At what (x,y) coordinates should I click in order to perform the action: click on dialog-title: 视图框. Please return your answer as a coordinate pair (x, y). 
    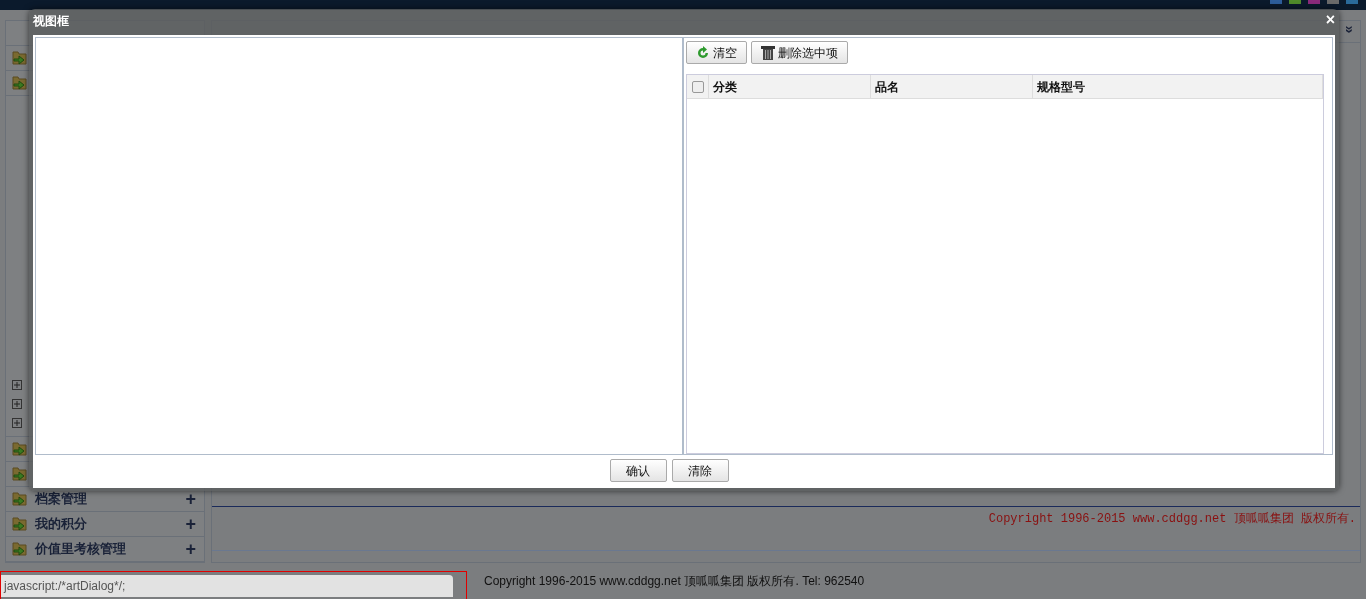
    Looking at the image, I should click on (51, 21).